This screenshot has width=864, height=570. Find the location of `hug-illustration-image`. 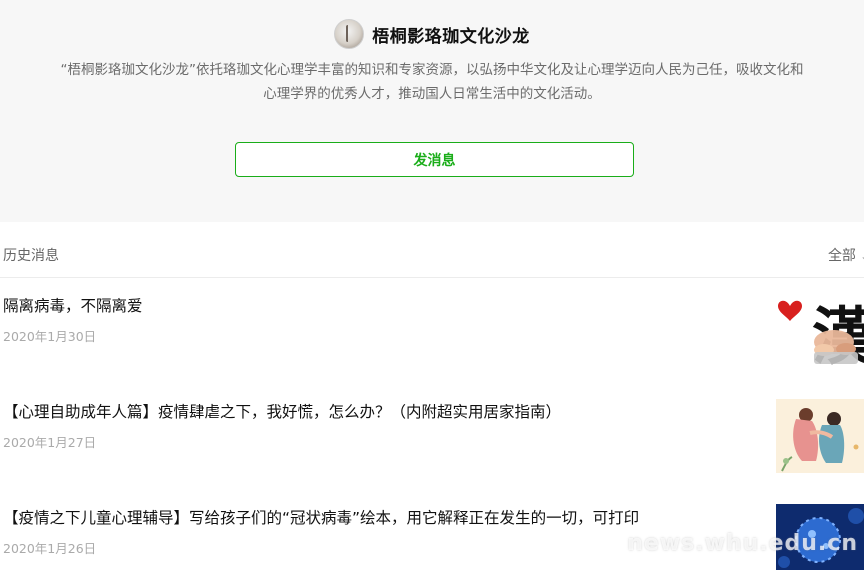

hug-illustration-image is located at coordinates (820, 436).